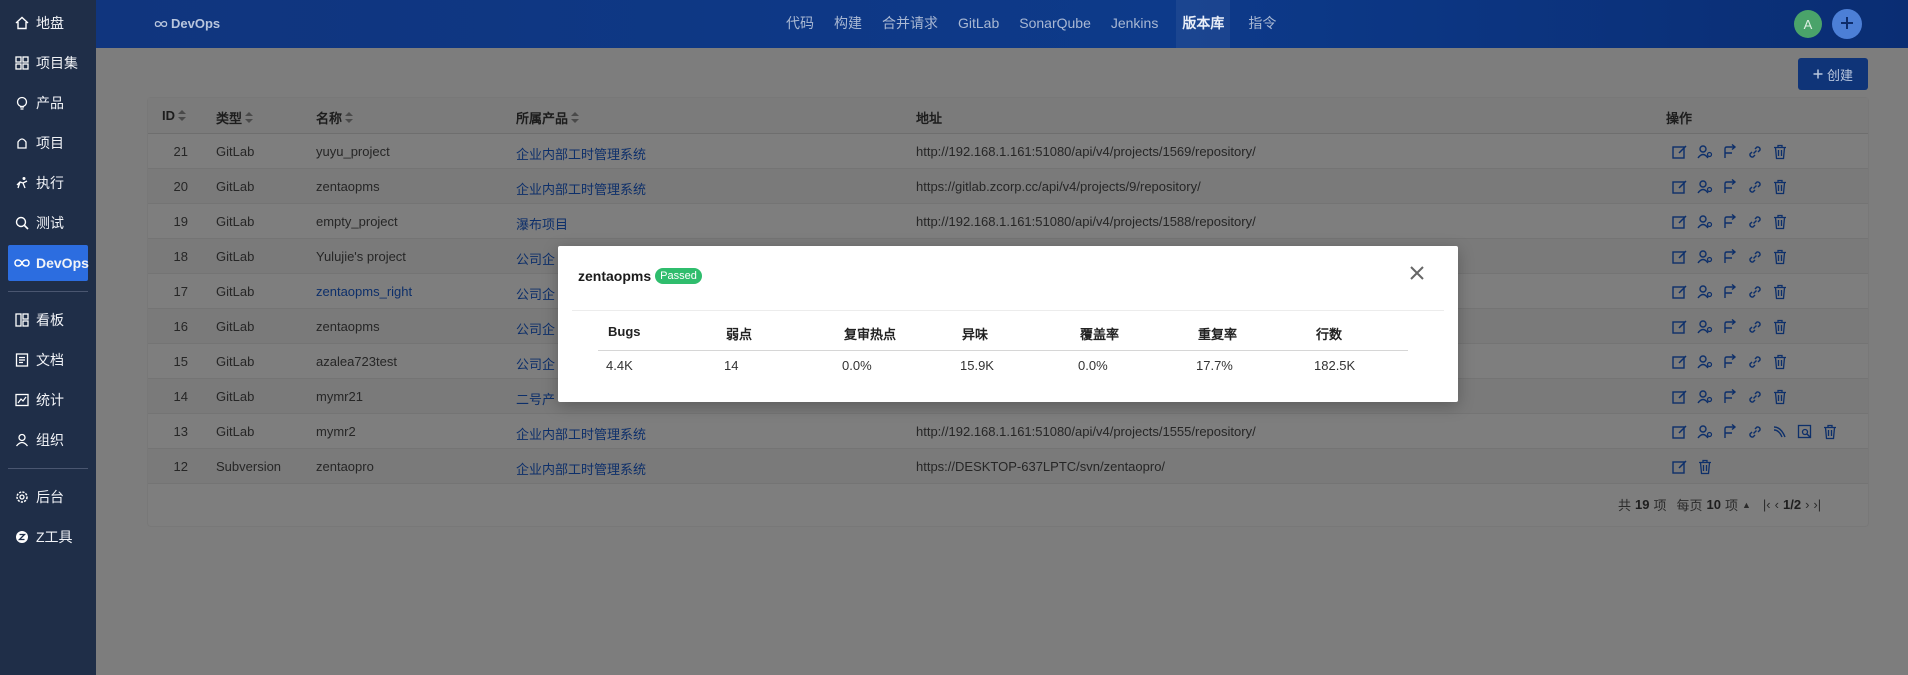 The image size is (1908, 675). Describe the element at coordinates (48, 23) in the screenshot. I see `sidebar-item-home: 地盘` at that location.